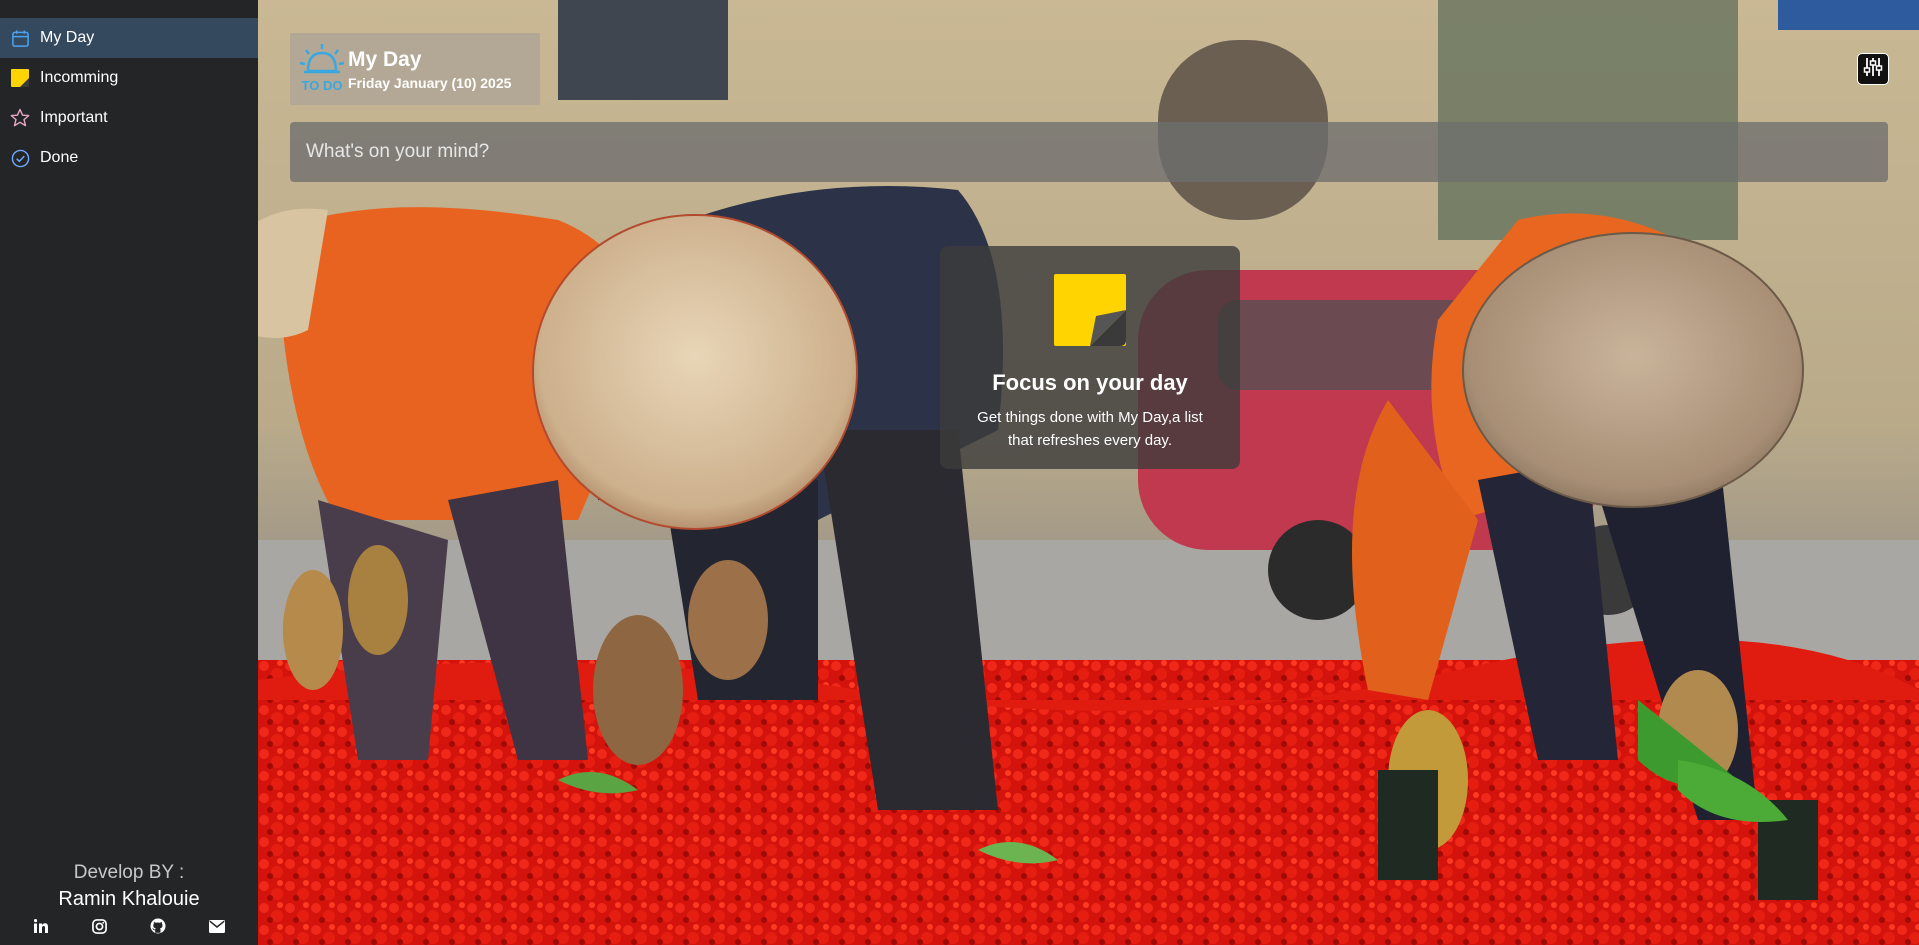 The image size is (1919, 945). I want to click on sliders-icon, so click(1873, 69).